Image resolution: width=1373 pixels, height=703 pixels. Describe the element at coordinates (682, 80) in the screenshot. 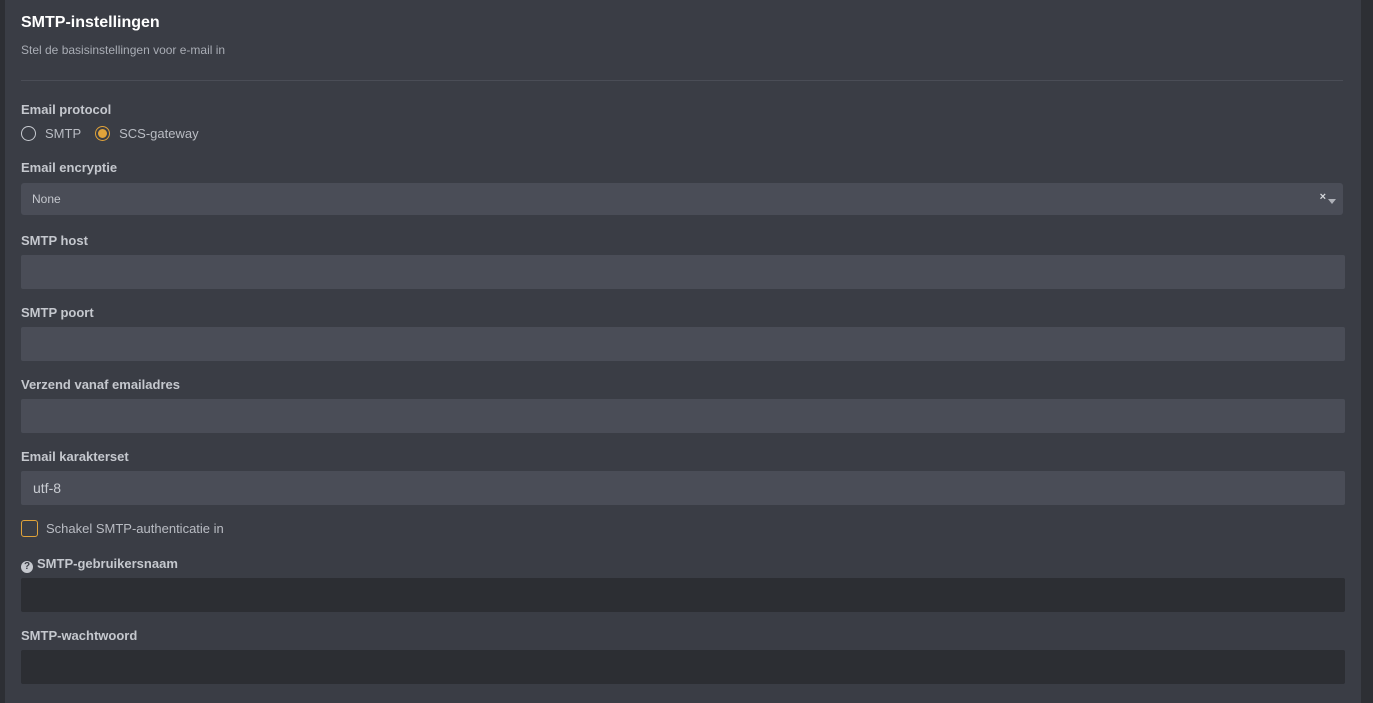

I see `section-divider` at that location.